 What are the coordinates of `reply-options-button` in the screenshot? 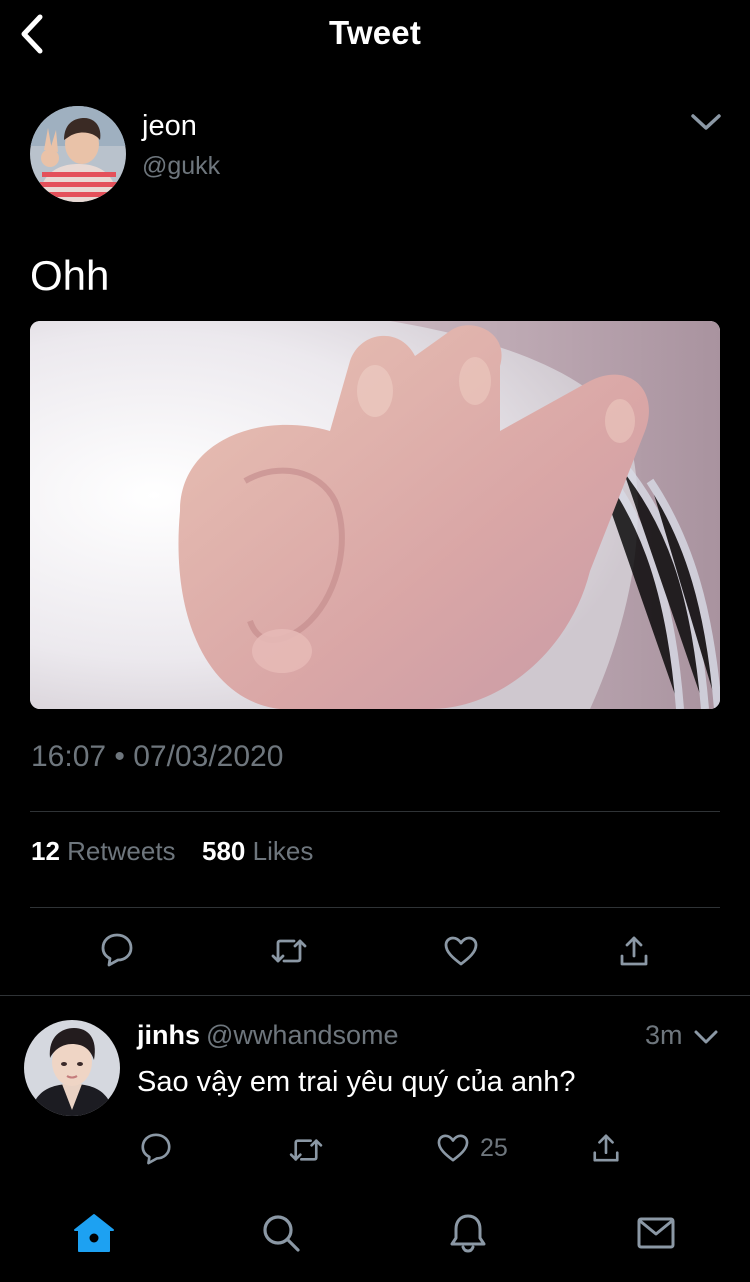 It's located at (706, 1037).